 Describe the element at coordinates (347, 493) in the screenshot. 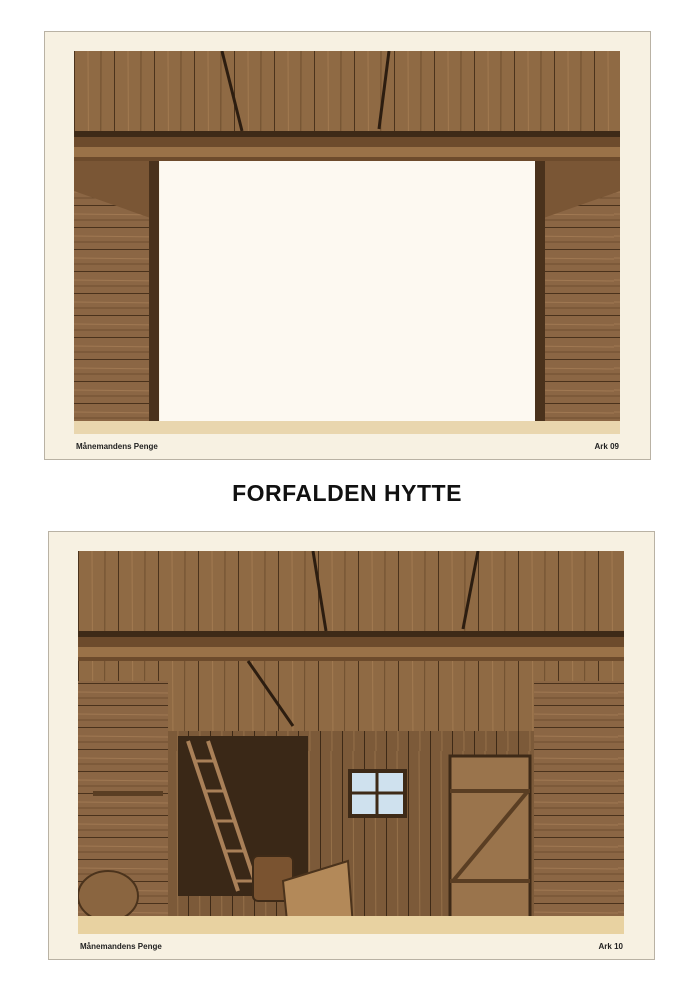

I see `page-heading: FORFALDEN HYTTE` at that location.